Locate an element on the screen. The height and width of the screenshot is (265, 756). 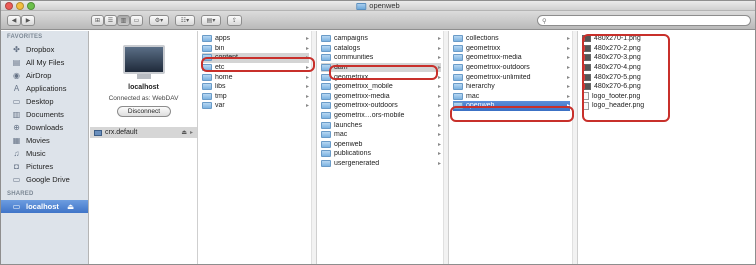
folder-row: bin ▸ is located at coordinates (255, 49).